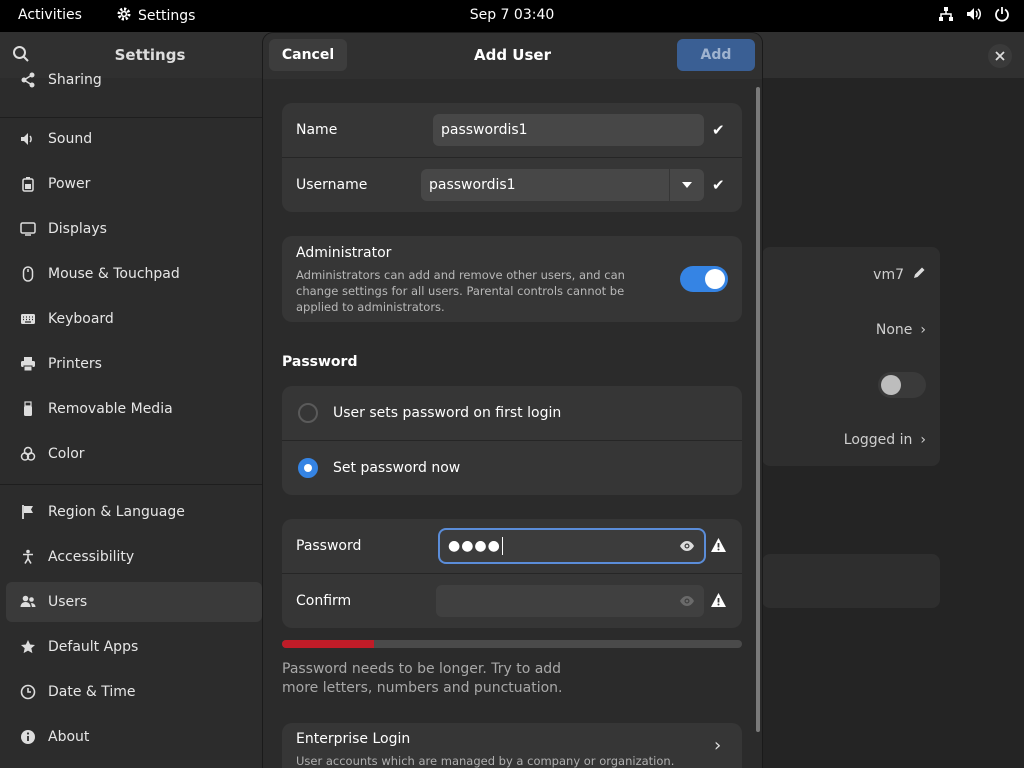  I want to click on close-window-button, so click(1000, 56).